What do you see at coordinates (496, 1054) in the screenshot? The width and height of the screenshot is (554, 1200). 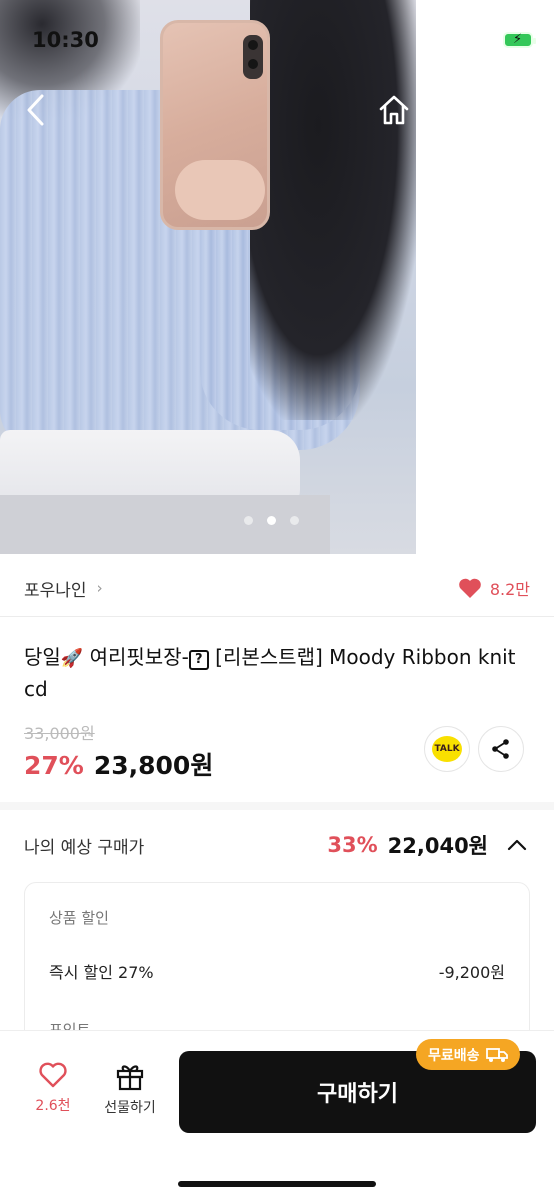 I see `truck-icon` at bounding box center [496, 1054].